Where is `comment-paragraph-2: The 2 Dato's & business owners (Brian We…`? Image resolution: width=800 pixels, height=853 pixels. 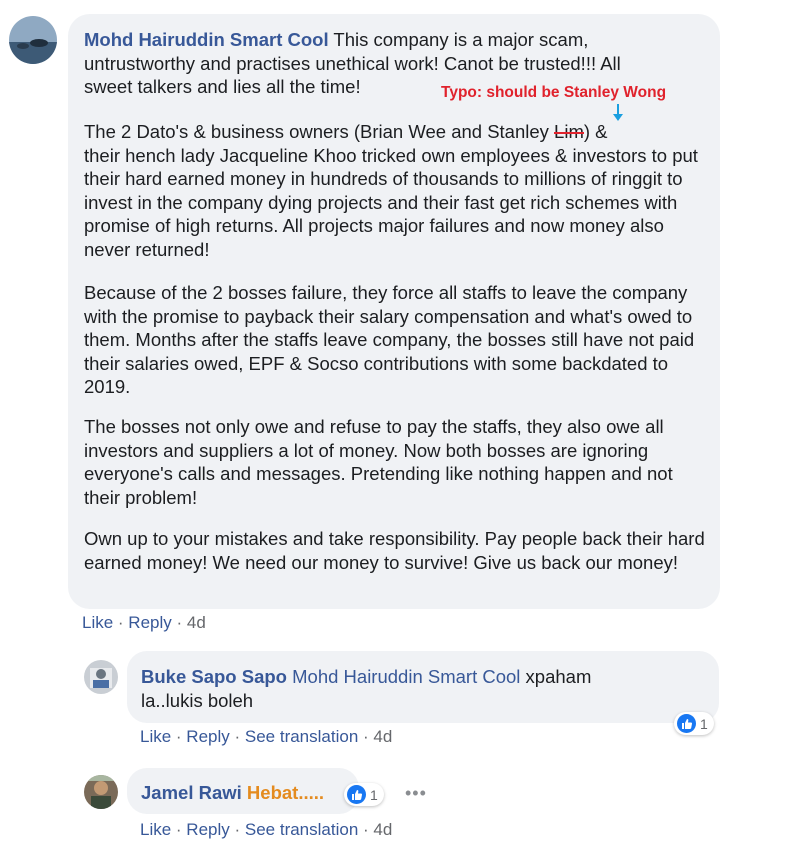 comment-paragraph-2: The 2 Dato's & business owners (Brian We… is located at coordinates (391, 190).